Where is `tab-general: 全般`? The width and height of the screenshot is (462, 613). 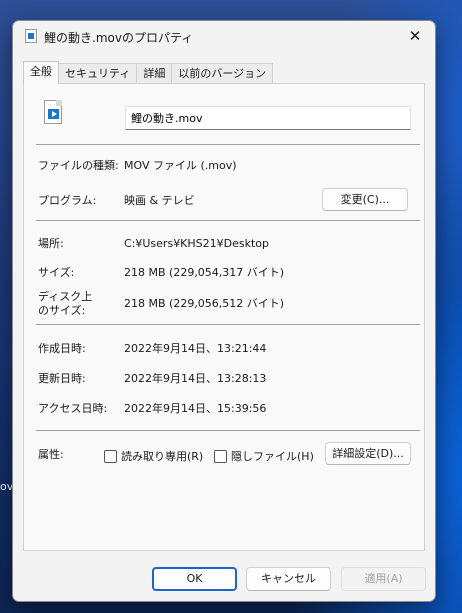
tab-general: 全般 is located at coordinates (41, 72).